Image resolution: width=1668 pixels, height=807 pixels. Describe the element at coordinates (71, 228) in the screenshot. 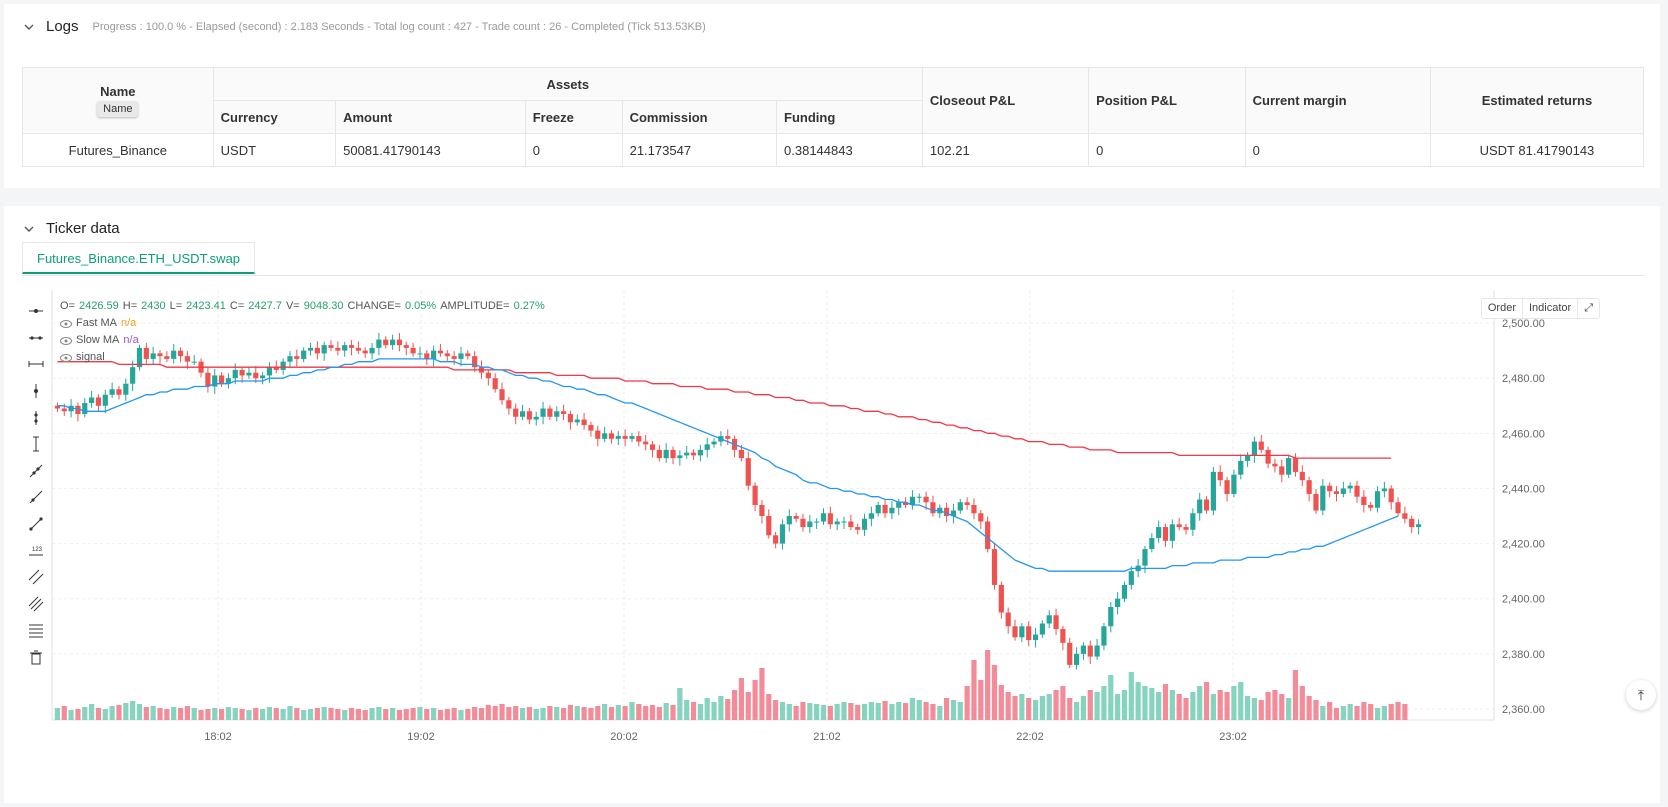

I see `ticker-header: Ticker data` at that location.